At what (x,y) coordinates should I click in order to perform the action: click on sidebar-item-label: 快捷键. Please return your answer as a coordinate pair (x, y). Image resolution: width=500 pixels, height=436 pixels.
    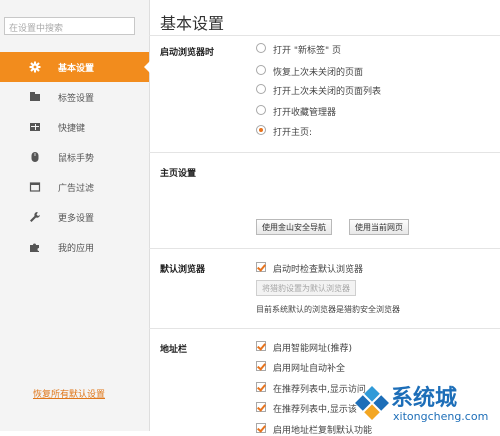
    Looking at the image, I should click on (72, 129).